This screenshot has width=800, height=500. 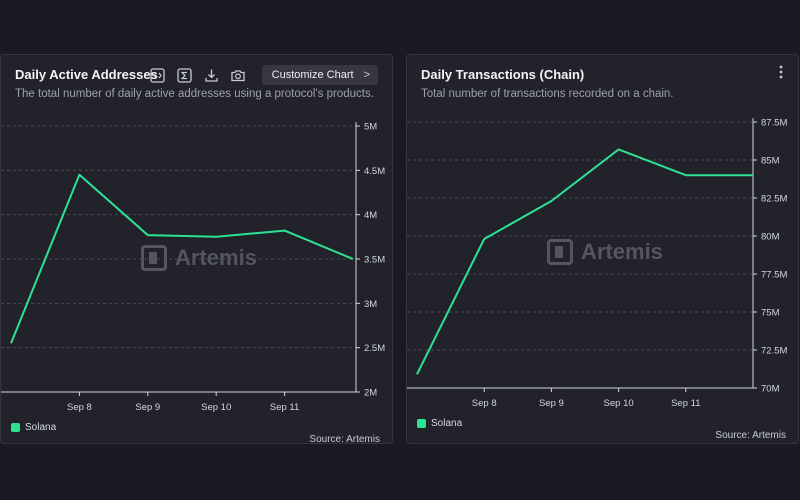 I want to click on y-tick-label: 4.5M, so click(x=374, y=171).